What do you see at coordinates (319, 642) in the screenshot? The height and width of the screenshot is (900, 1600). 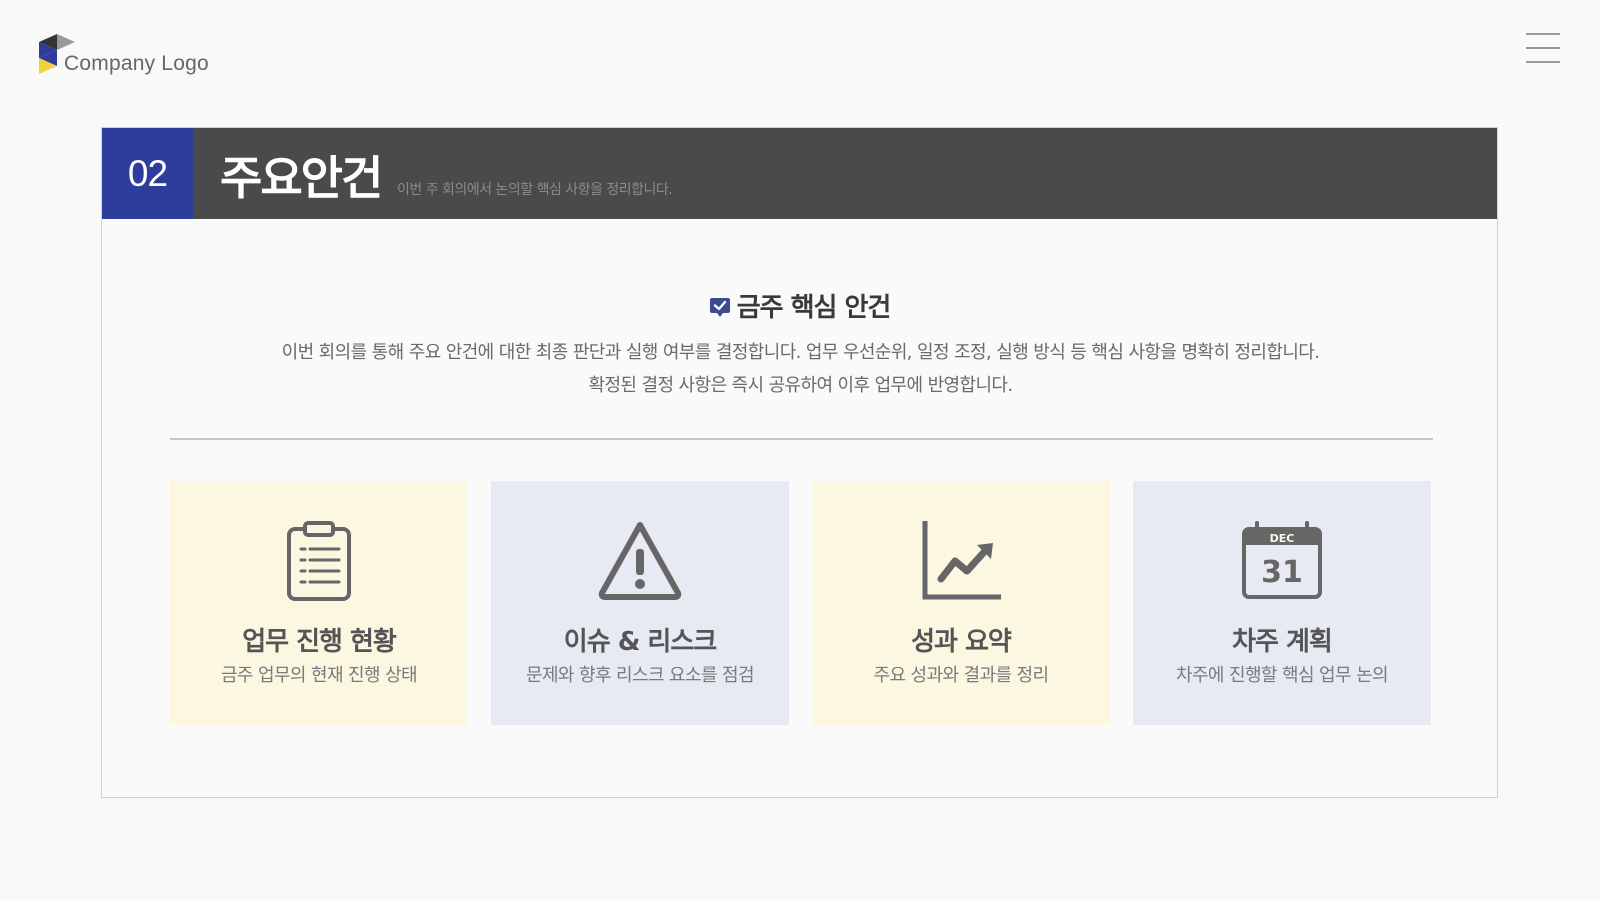 I see `card-title: 업무 진행 현황` at bounding box center [319, 642].